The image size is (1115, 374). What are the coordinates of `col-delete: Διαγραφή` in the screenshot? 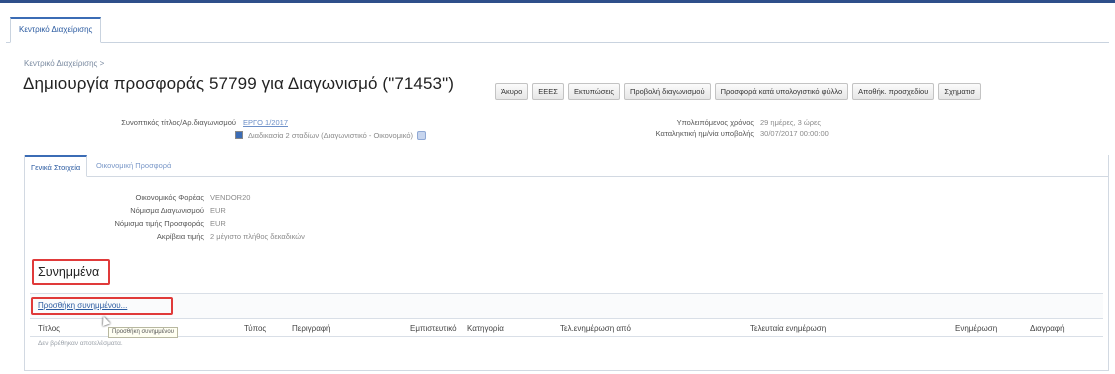 It's located at (1047, 328).